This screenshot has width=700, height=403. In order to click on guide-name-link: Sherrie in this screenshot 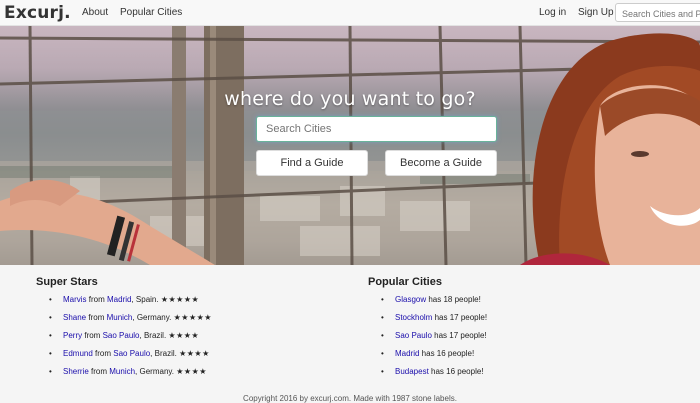, I will do `click(76, 371)`.